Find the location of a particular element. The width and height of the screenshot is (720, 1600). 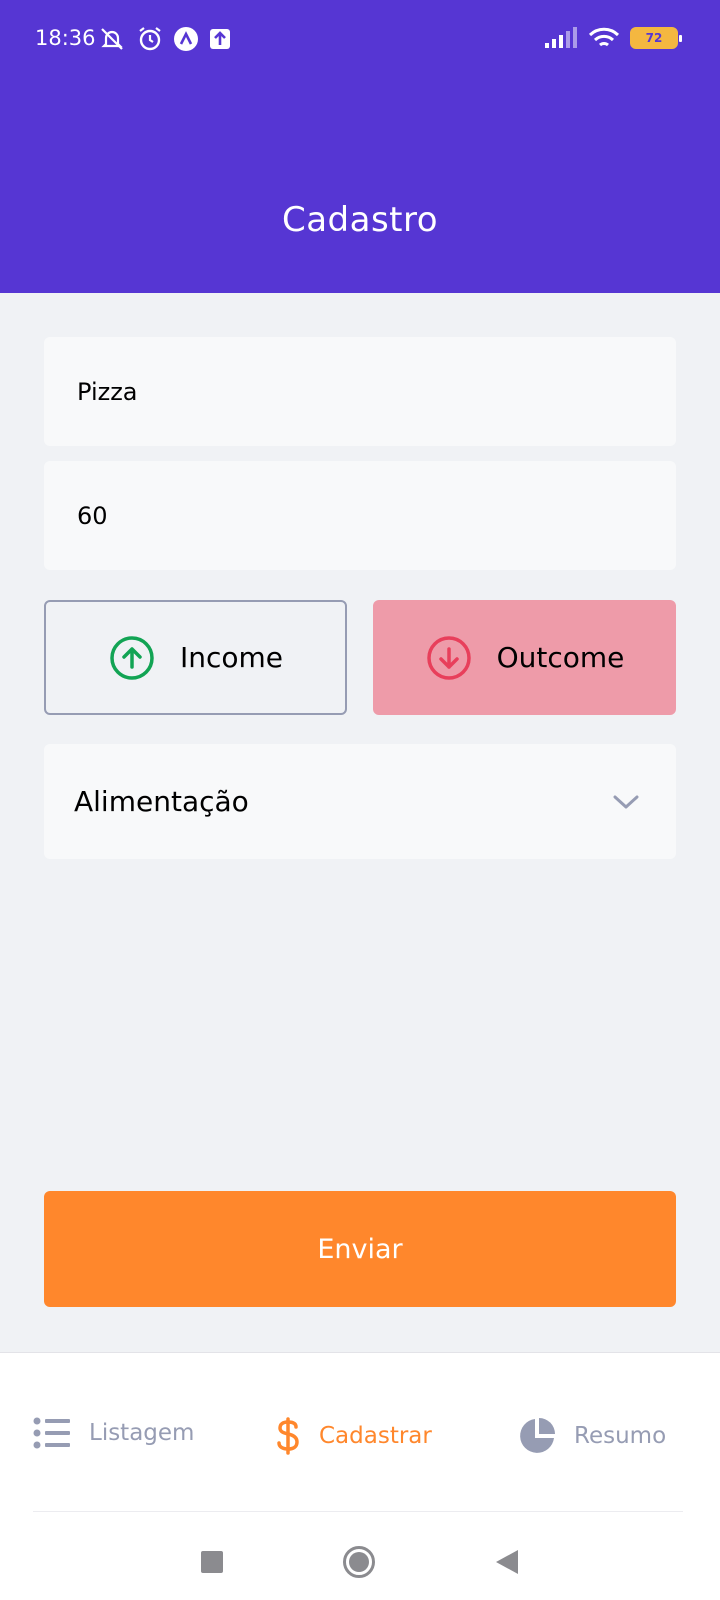

amount-input-value: 60 is located at coordinates (92, 515).